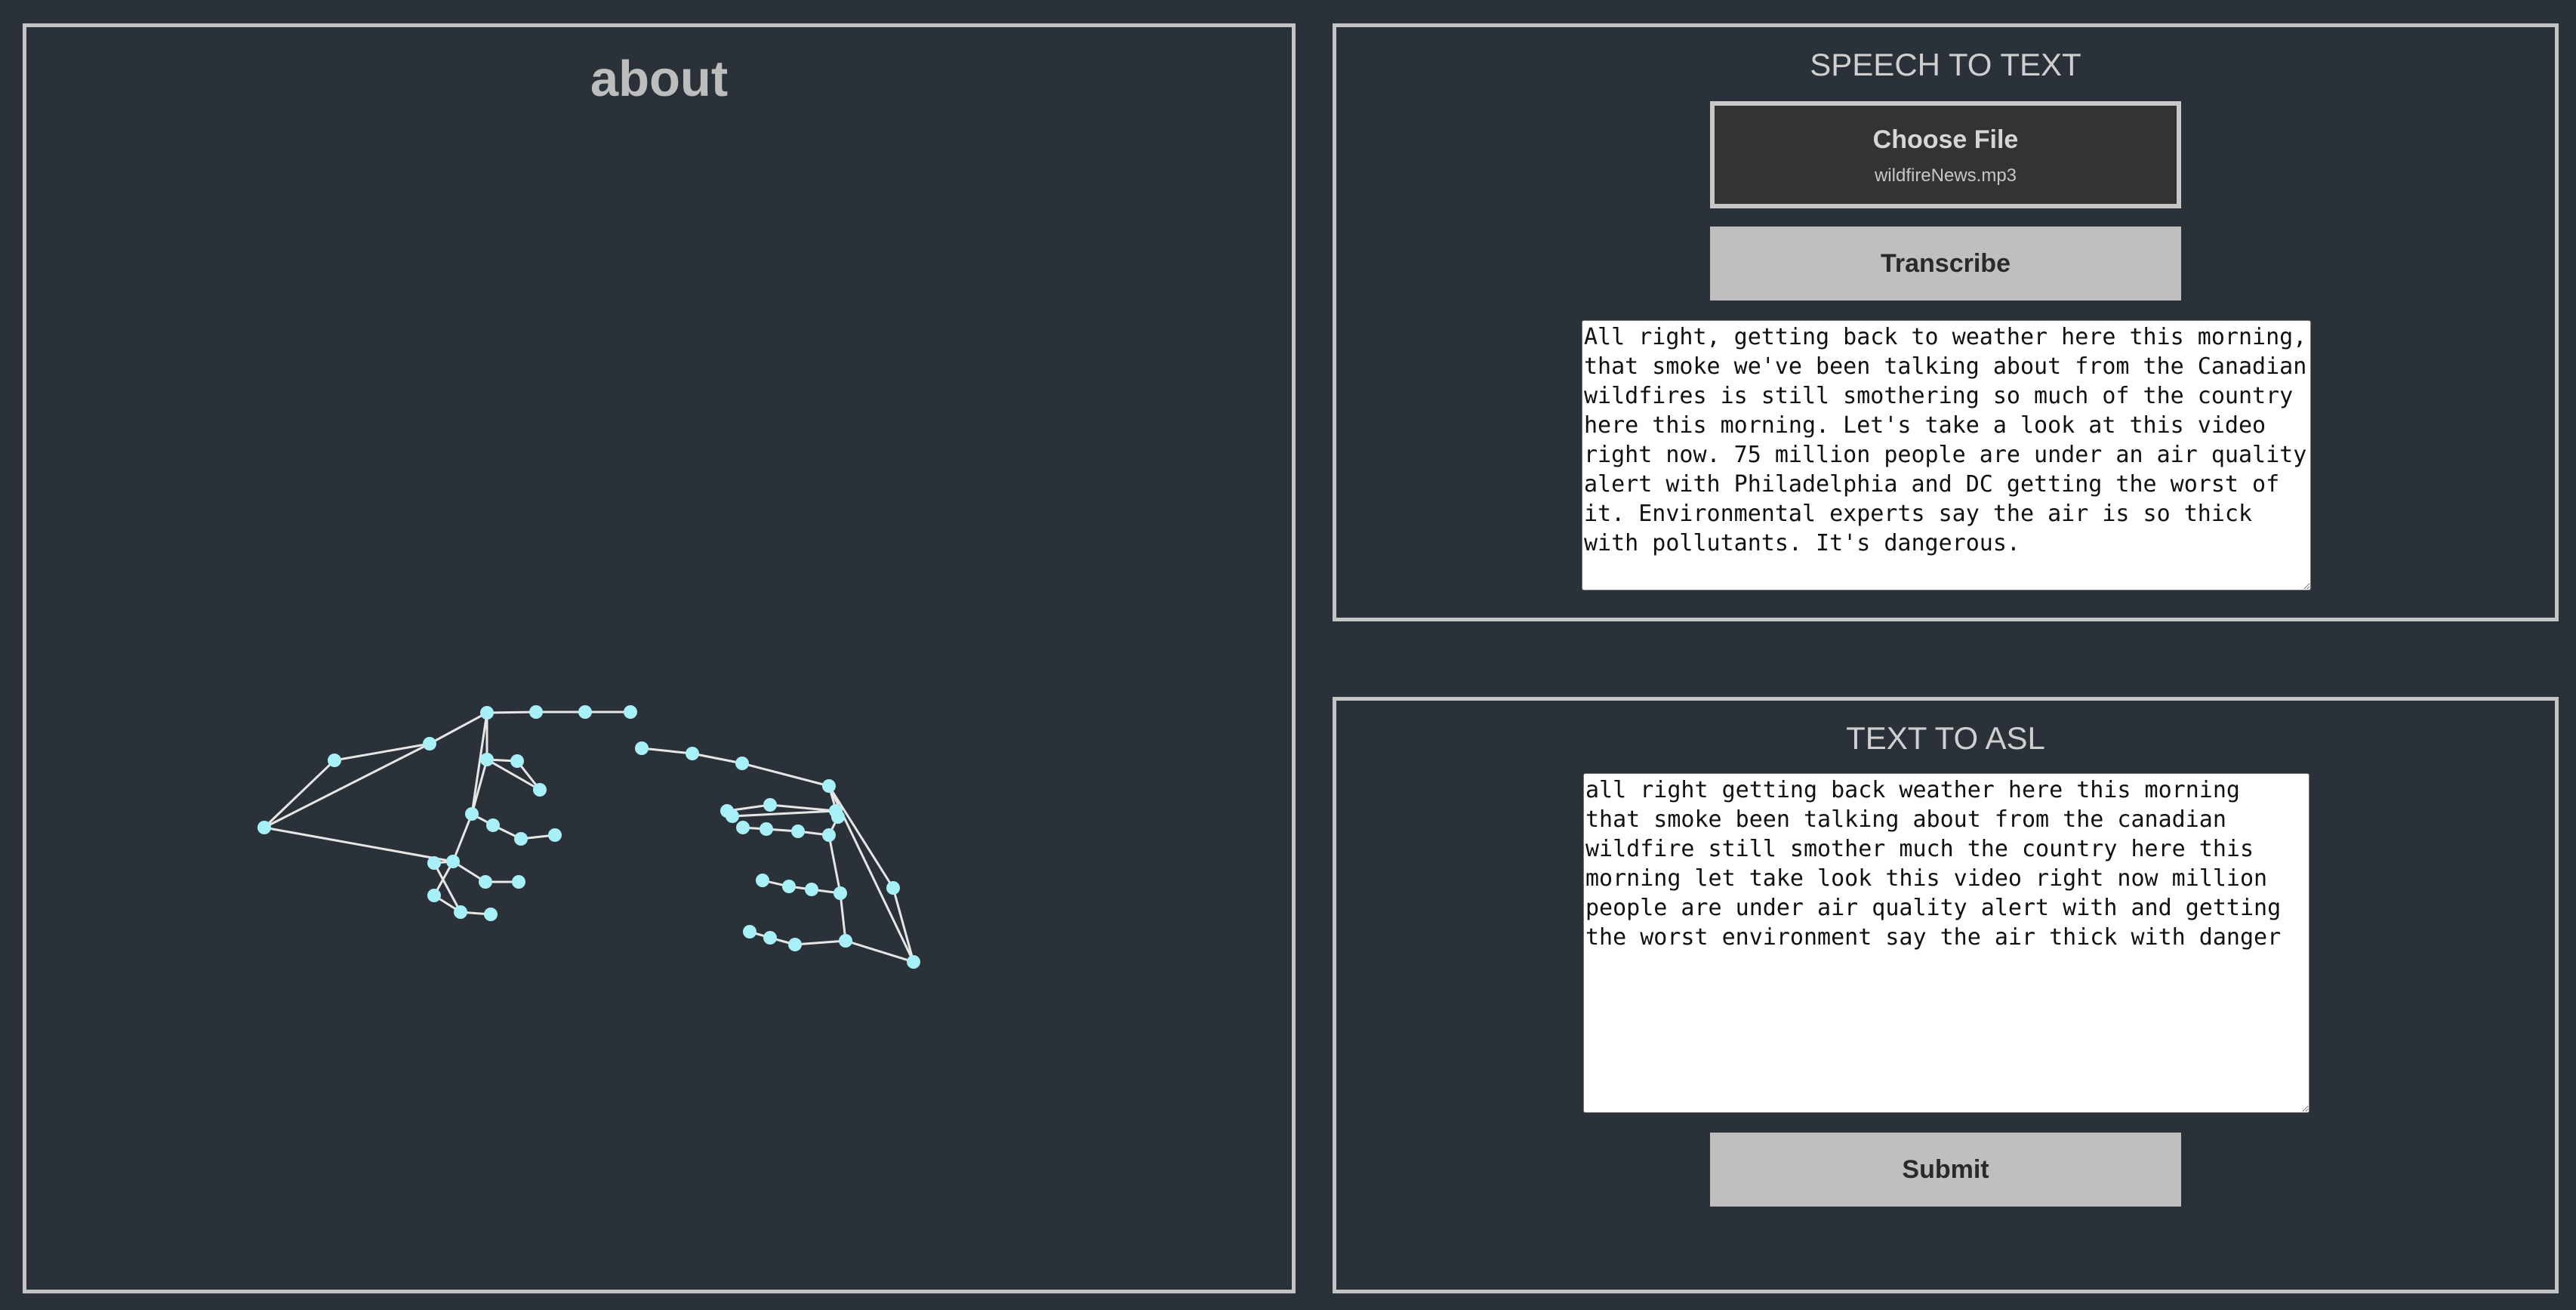 The image size is (2576, 1310). Describe the element at coordinates (1945, 175) in the screenshot. I see `selected-file-name: wildfireNews.mp3` at that location.